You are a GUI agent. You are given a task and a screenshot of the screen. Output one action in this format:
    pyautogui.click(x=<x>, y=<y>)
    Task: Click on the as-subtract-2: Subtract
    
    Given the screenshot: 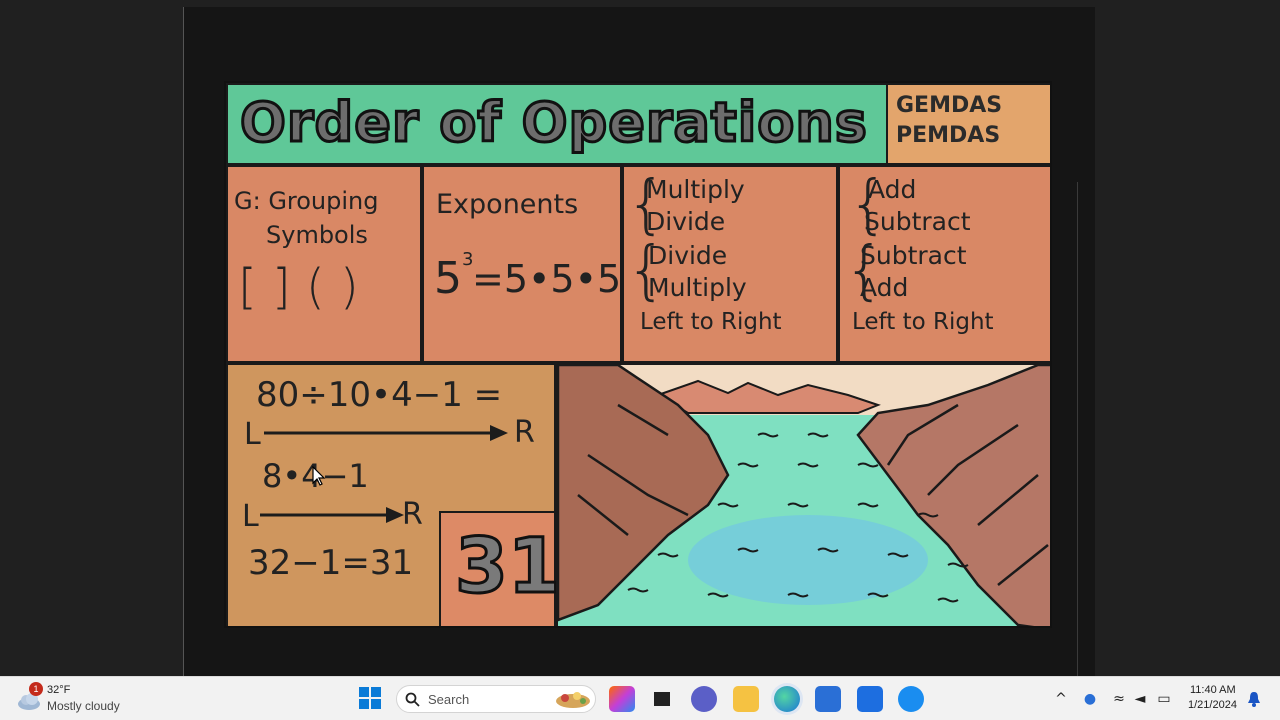 What is the action you would take?
    pyautogui.click(x=913, y=255)
    